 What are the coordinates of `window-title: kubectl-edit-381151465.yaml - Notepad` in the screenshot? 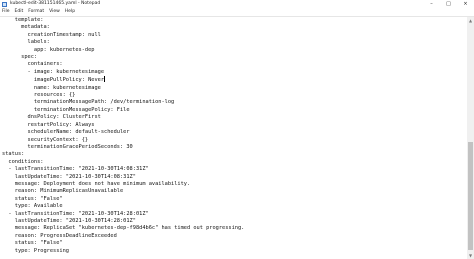 It's located at (55, 3).